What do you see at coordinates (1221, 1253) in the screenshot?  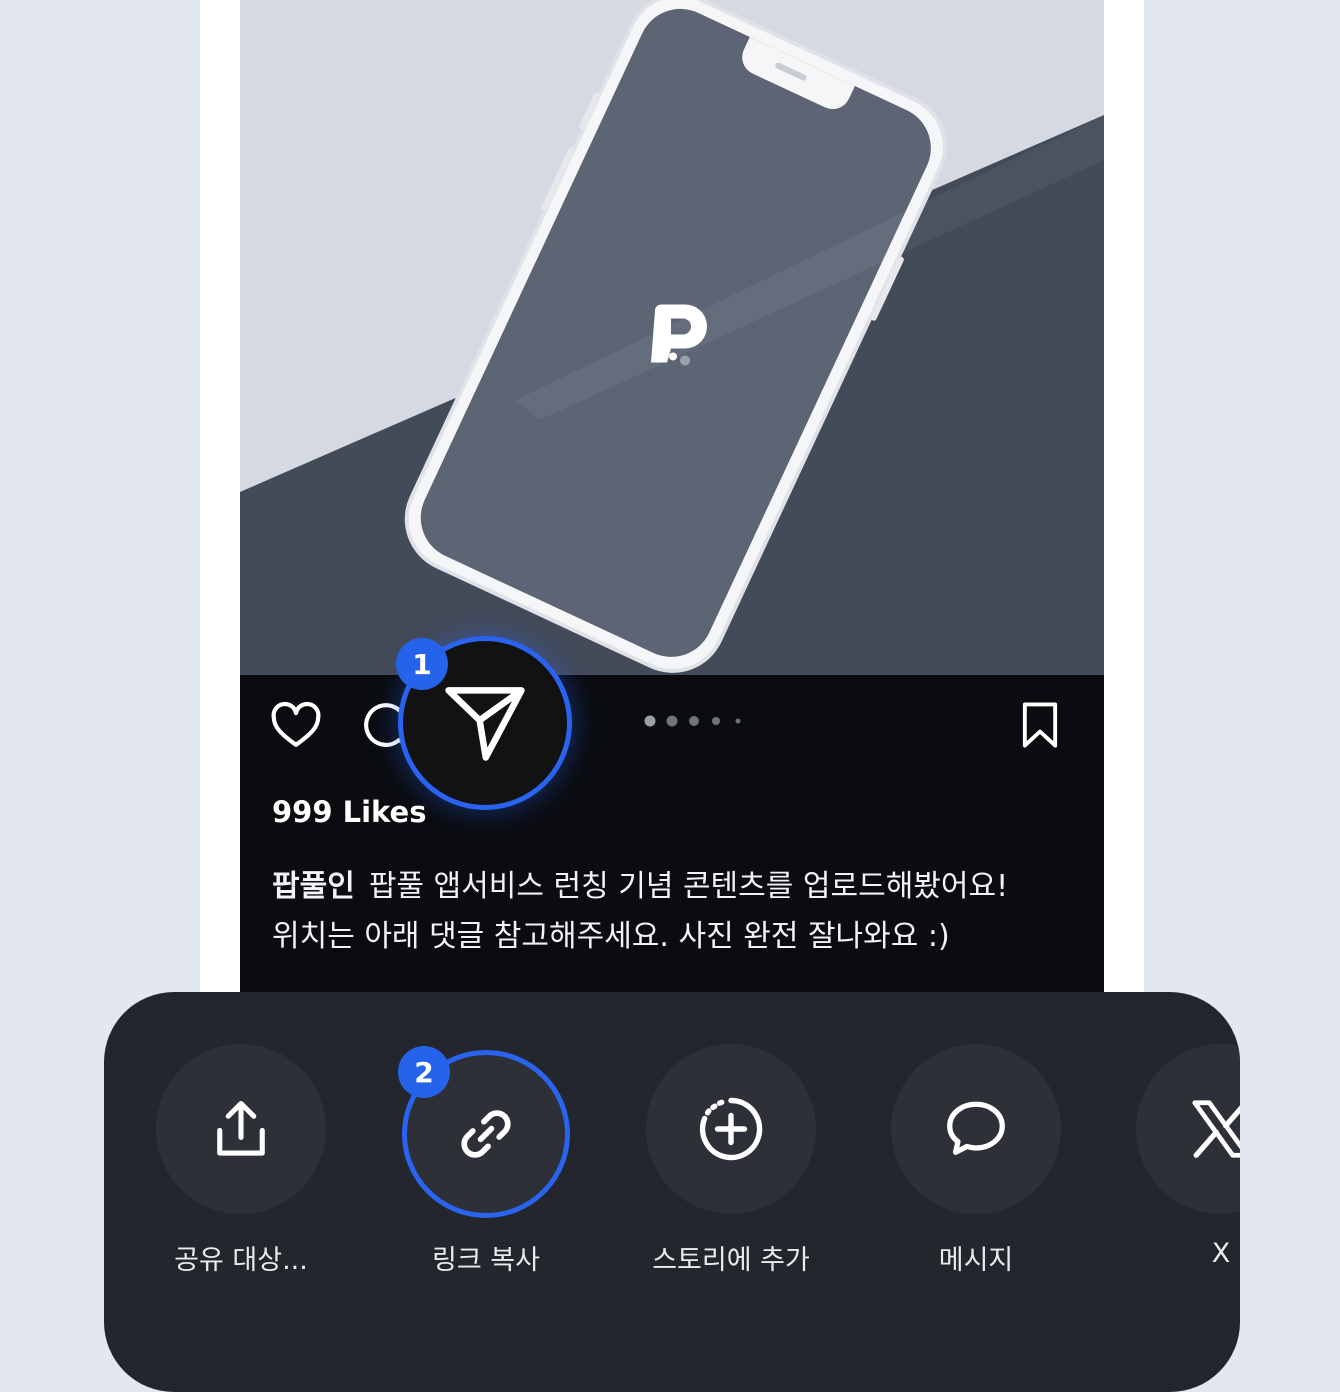 I see `x-label: X` at bounding box center [1221, 1253].